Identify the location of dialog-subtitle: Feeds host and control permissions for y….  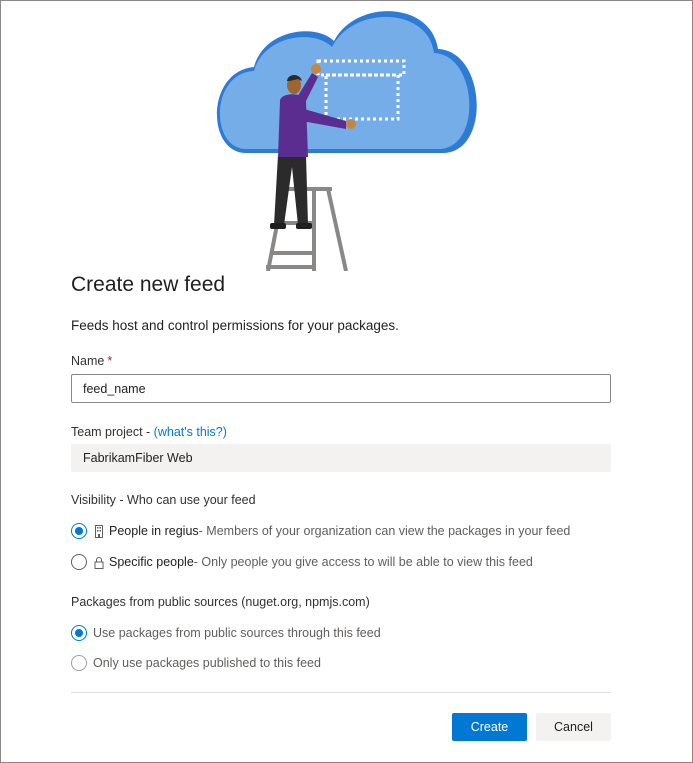
(235, 325).